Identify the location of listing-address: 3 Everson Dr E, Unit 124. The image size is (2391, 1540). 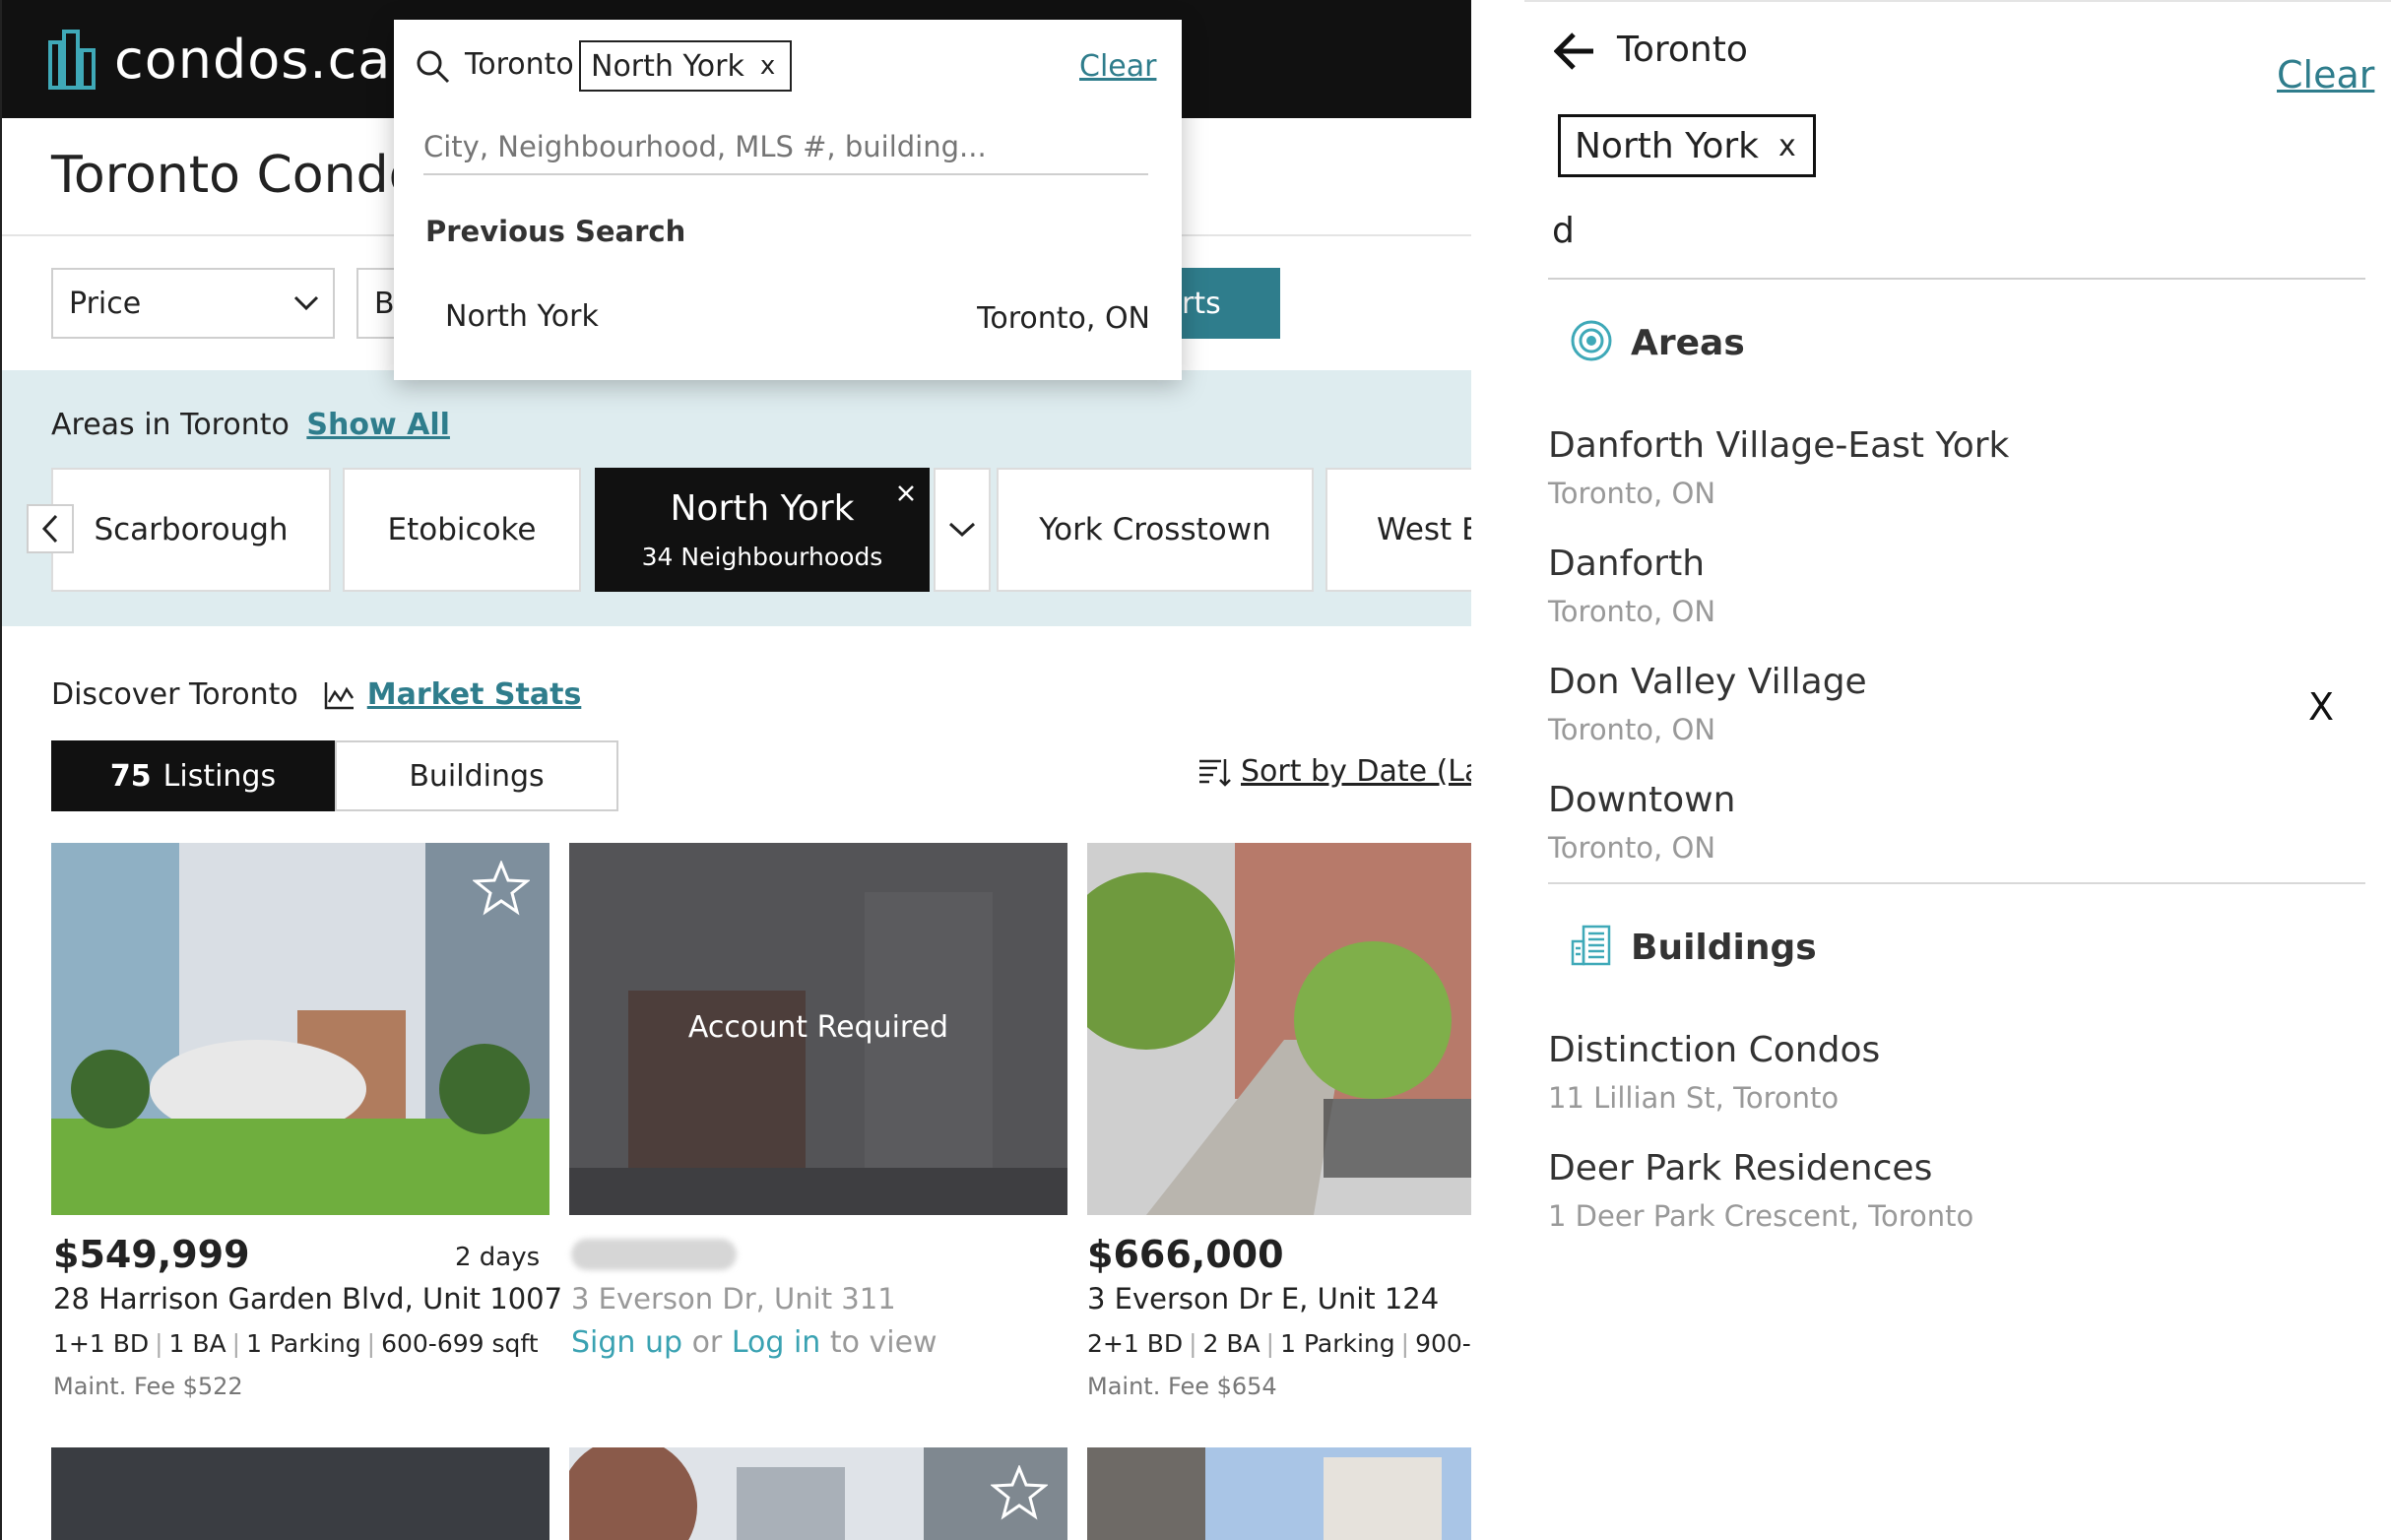
(1263, 1298).